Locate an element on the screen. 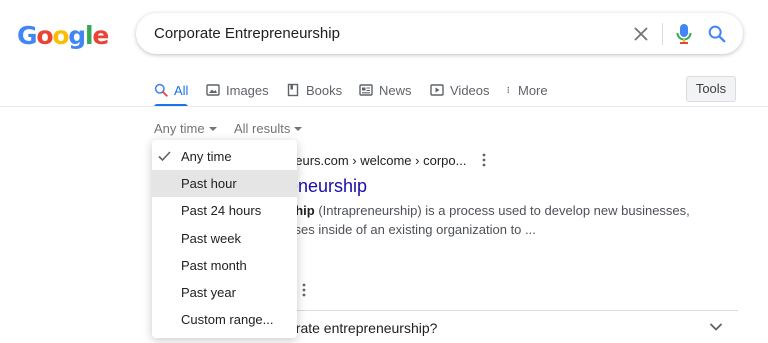 Image resolution: width=768 pixels, height=343 pixels. time-filter-label: Any time is located at coordinates (179, 128).